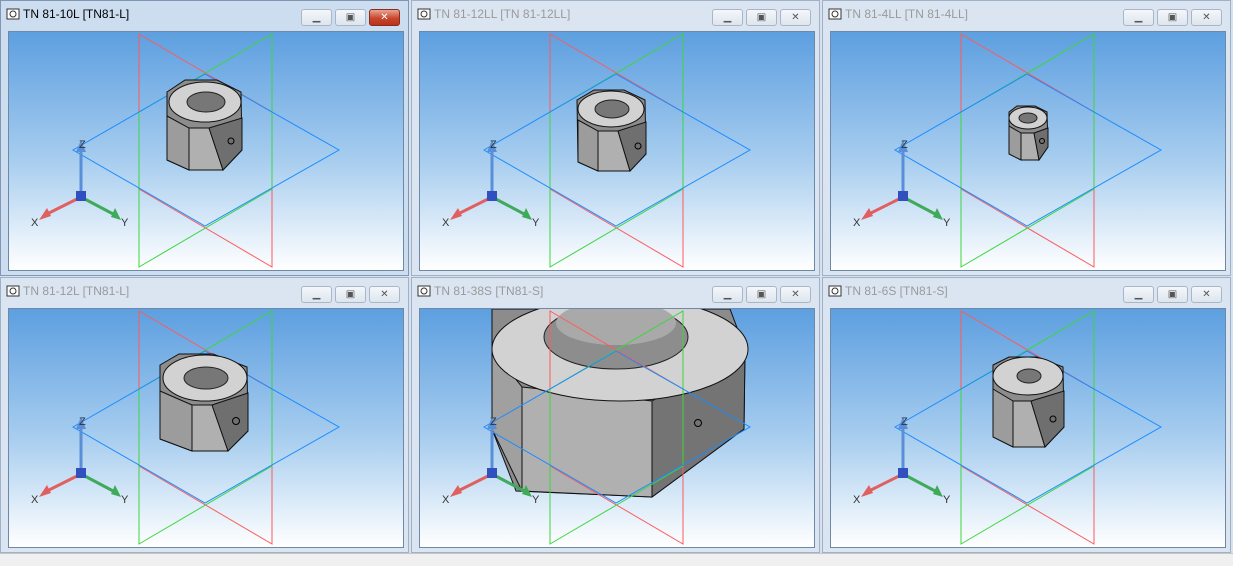 The height and width of the screenshot is (566, 1233). I want to click on window-title: TN 81-38S [TN81-S], so click(489, 291).